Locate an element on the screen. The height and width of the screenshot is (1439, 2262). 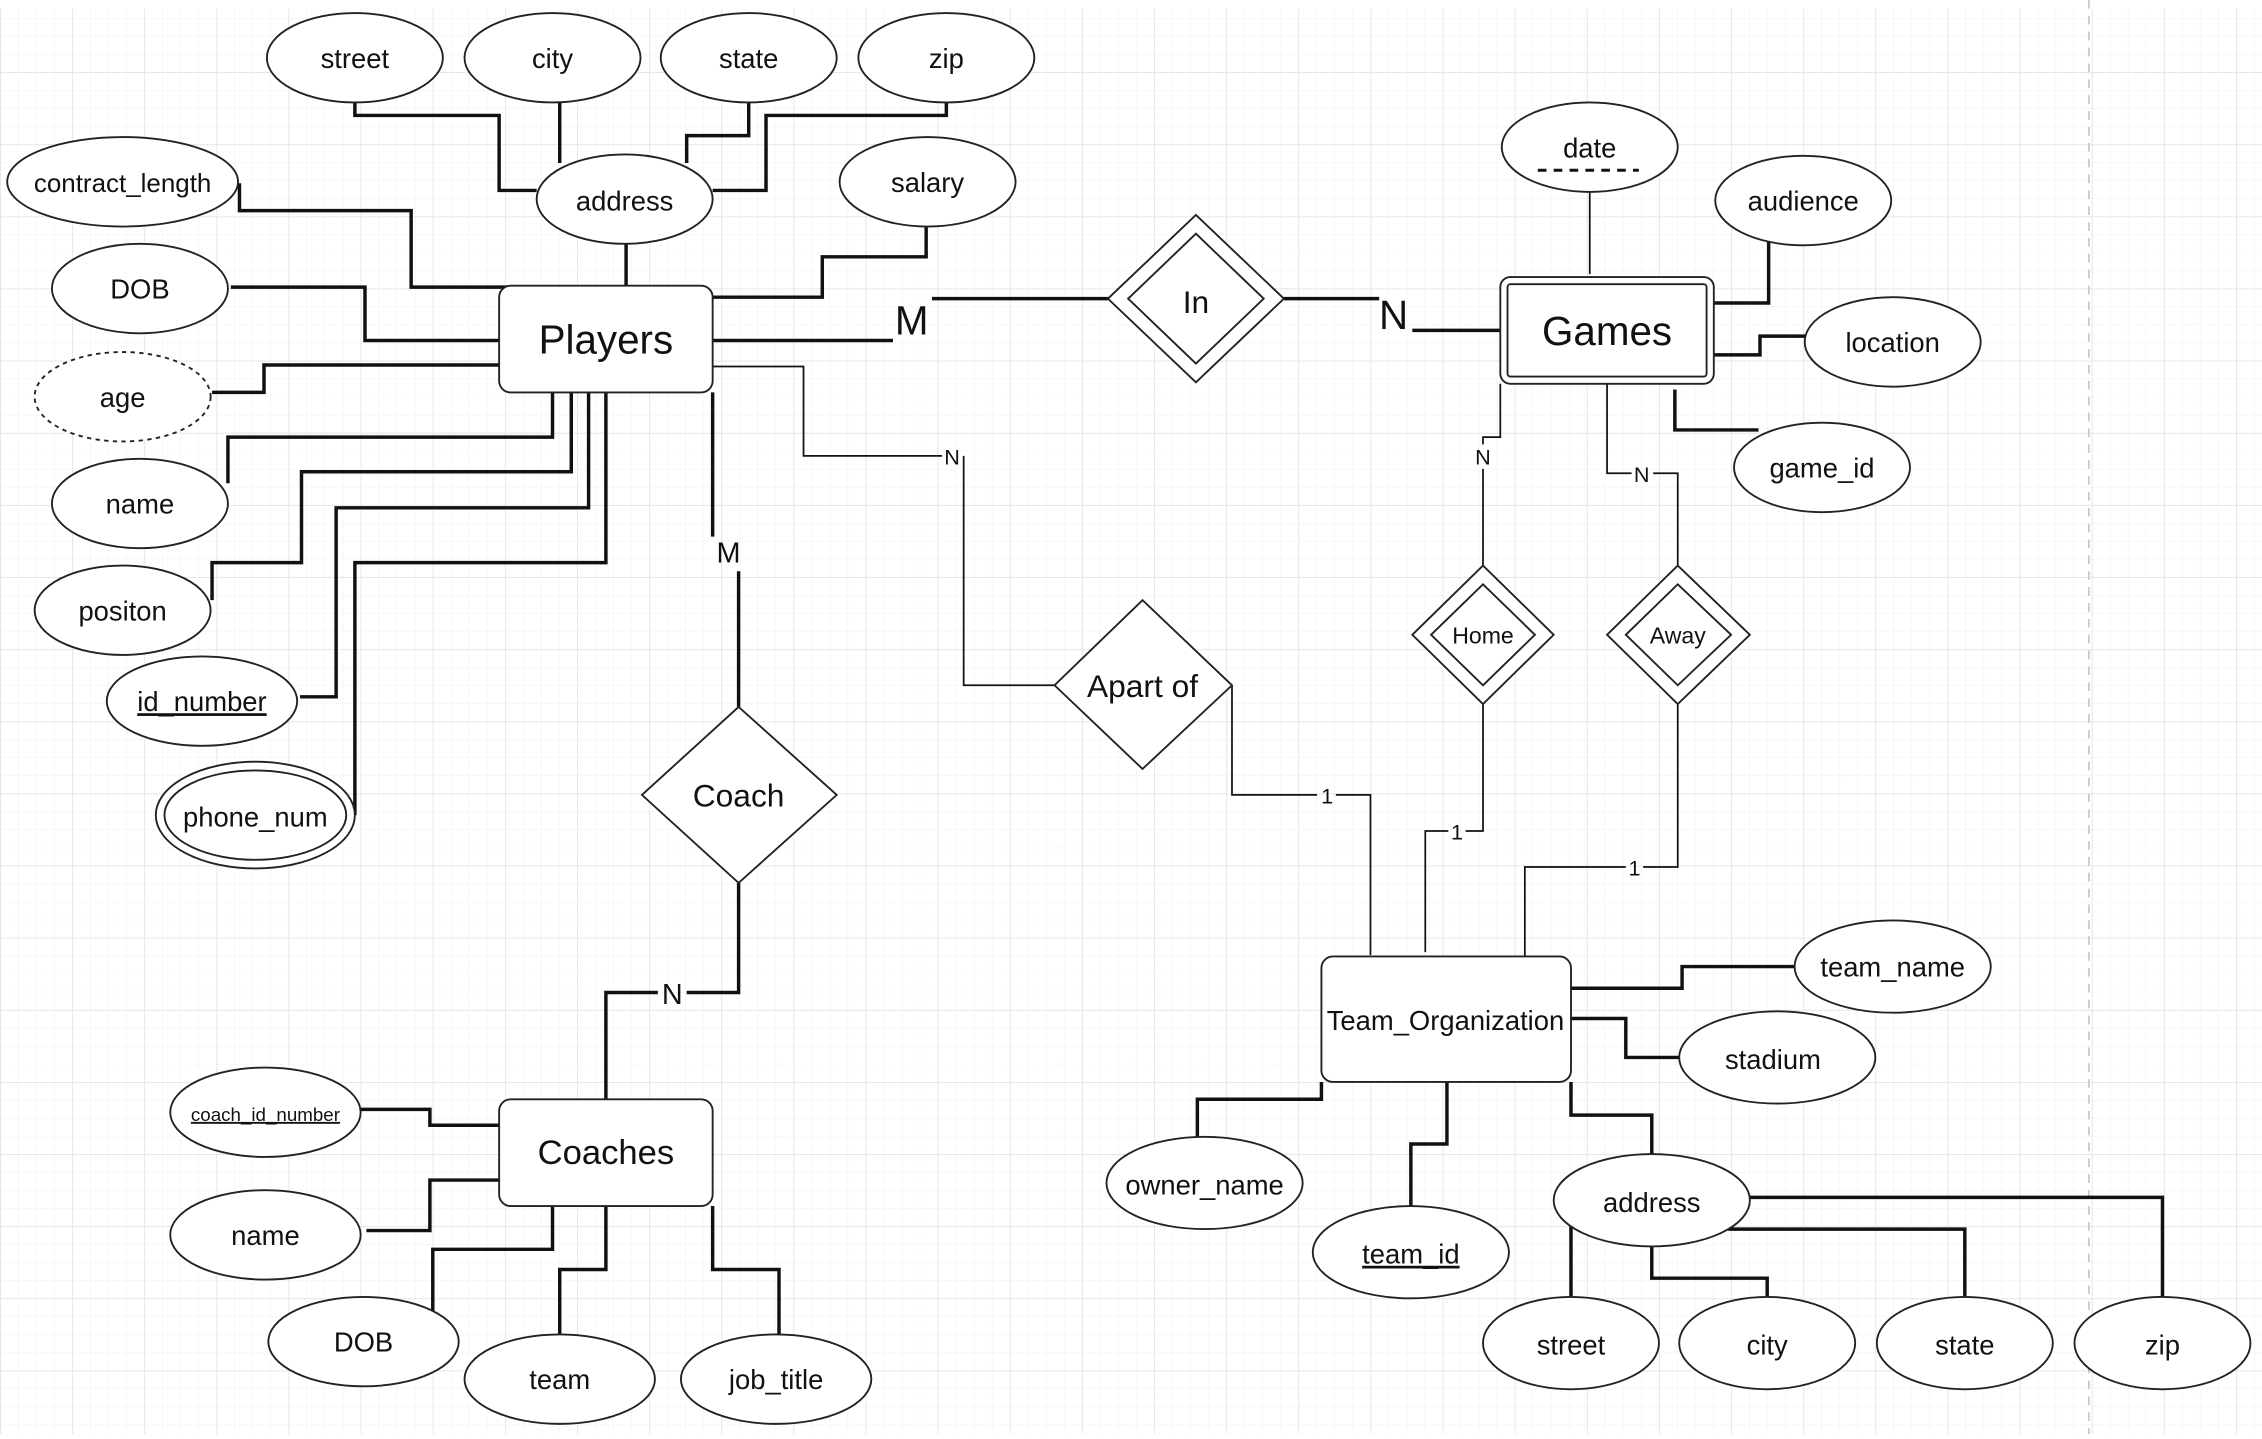
attribute-team-name: team_name is located at coordinates (1892, 966).